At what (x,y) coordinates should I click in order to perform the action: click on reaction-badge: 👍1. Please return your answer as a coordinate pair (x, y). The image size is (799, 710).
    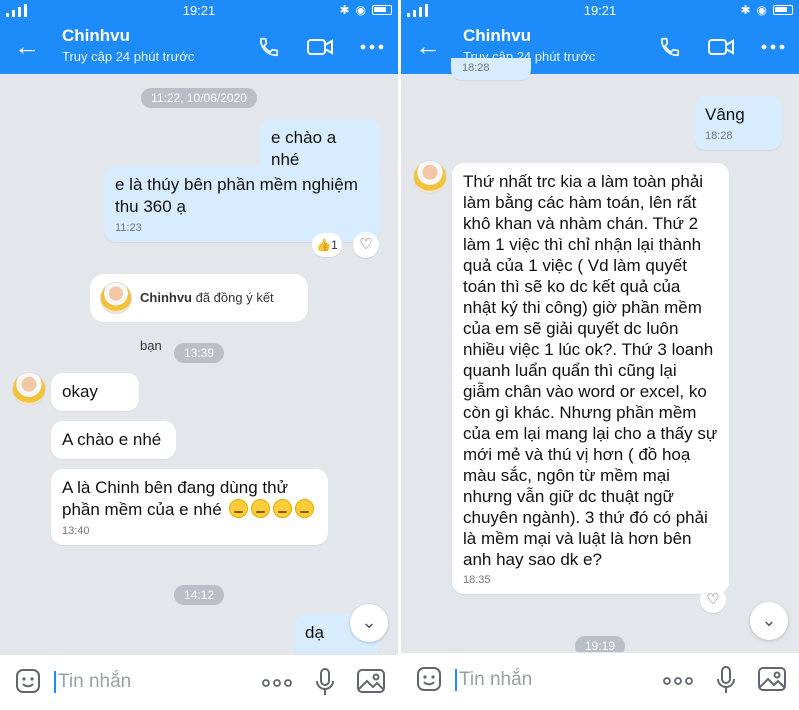
    Looking at the image, I should click on (327, 245).